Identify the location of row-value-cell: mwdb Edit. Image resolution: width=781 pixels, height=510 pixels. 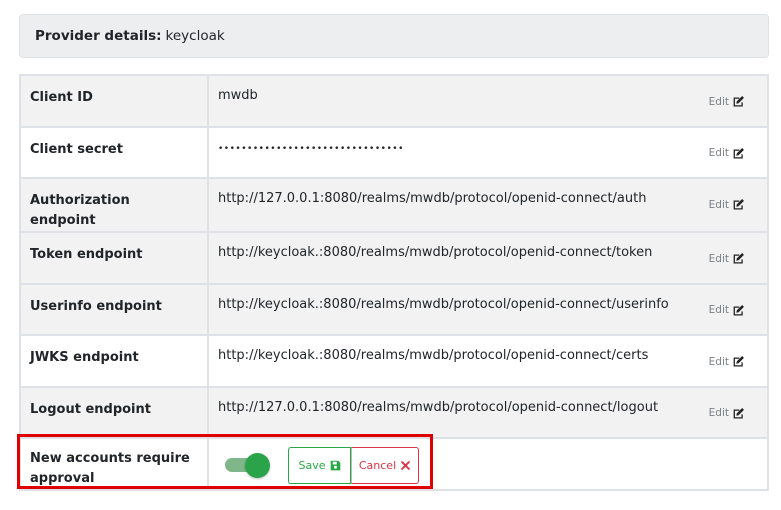
(488, 101).